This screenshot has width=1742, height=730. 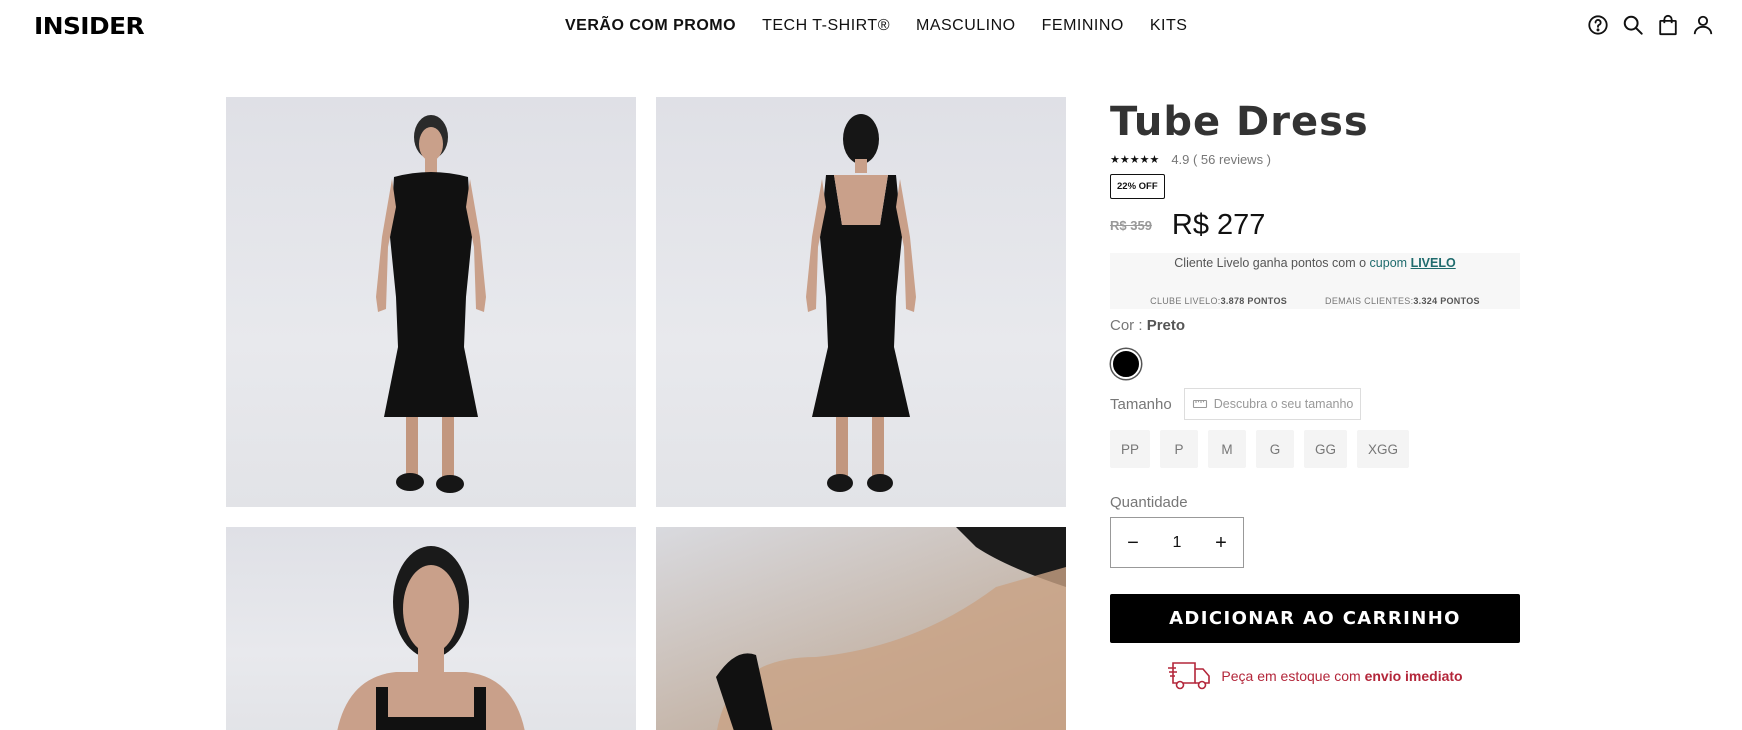 I want to click on livelo-coupon-link: LIVELO, so click(x=1433, y=263).